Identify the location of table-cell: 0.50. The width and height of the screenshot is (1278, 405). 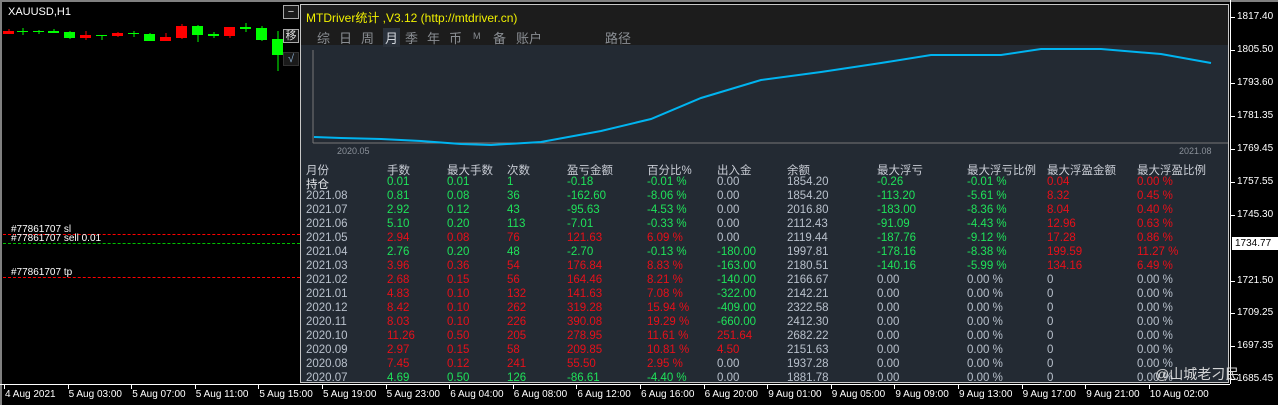
(458, 377).